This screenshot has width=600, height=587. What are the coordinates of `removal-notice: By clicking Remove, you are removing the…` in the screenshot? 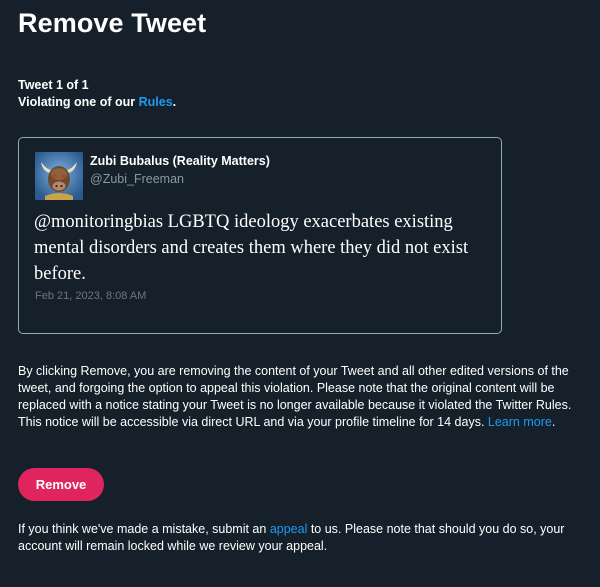 It's located at (303, 397).